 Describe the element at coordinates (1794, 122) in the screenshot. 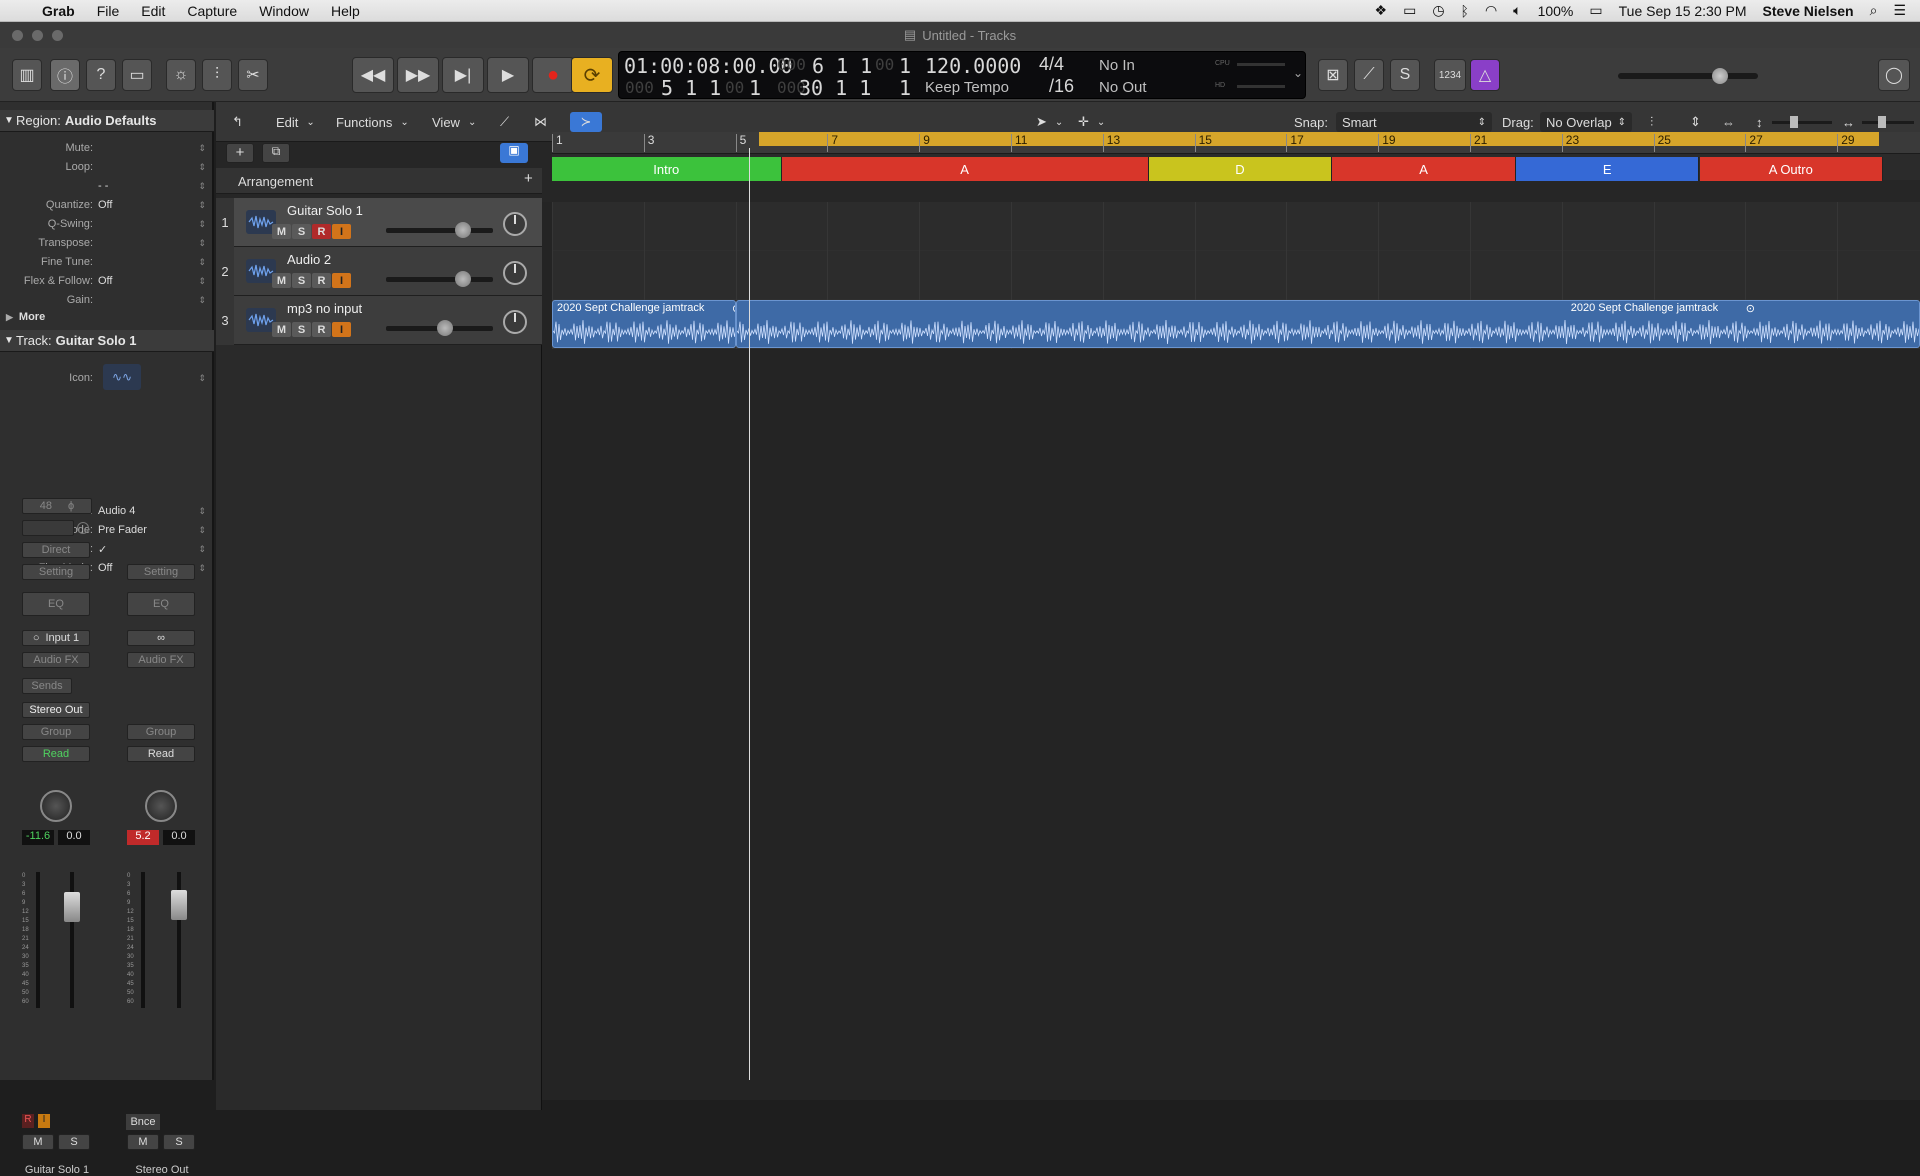

I see `vertical-zoom-handle` at that location.